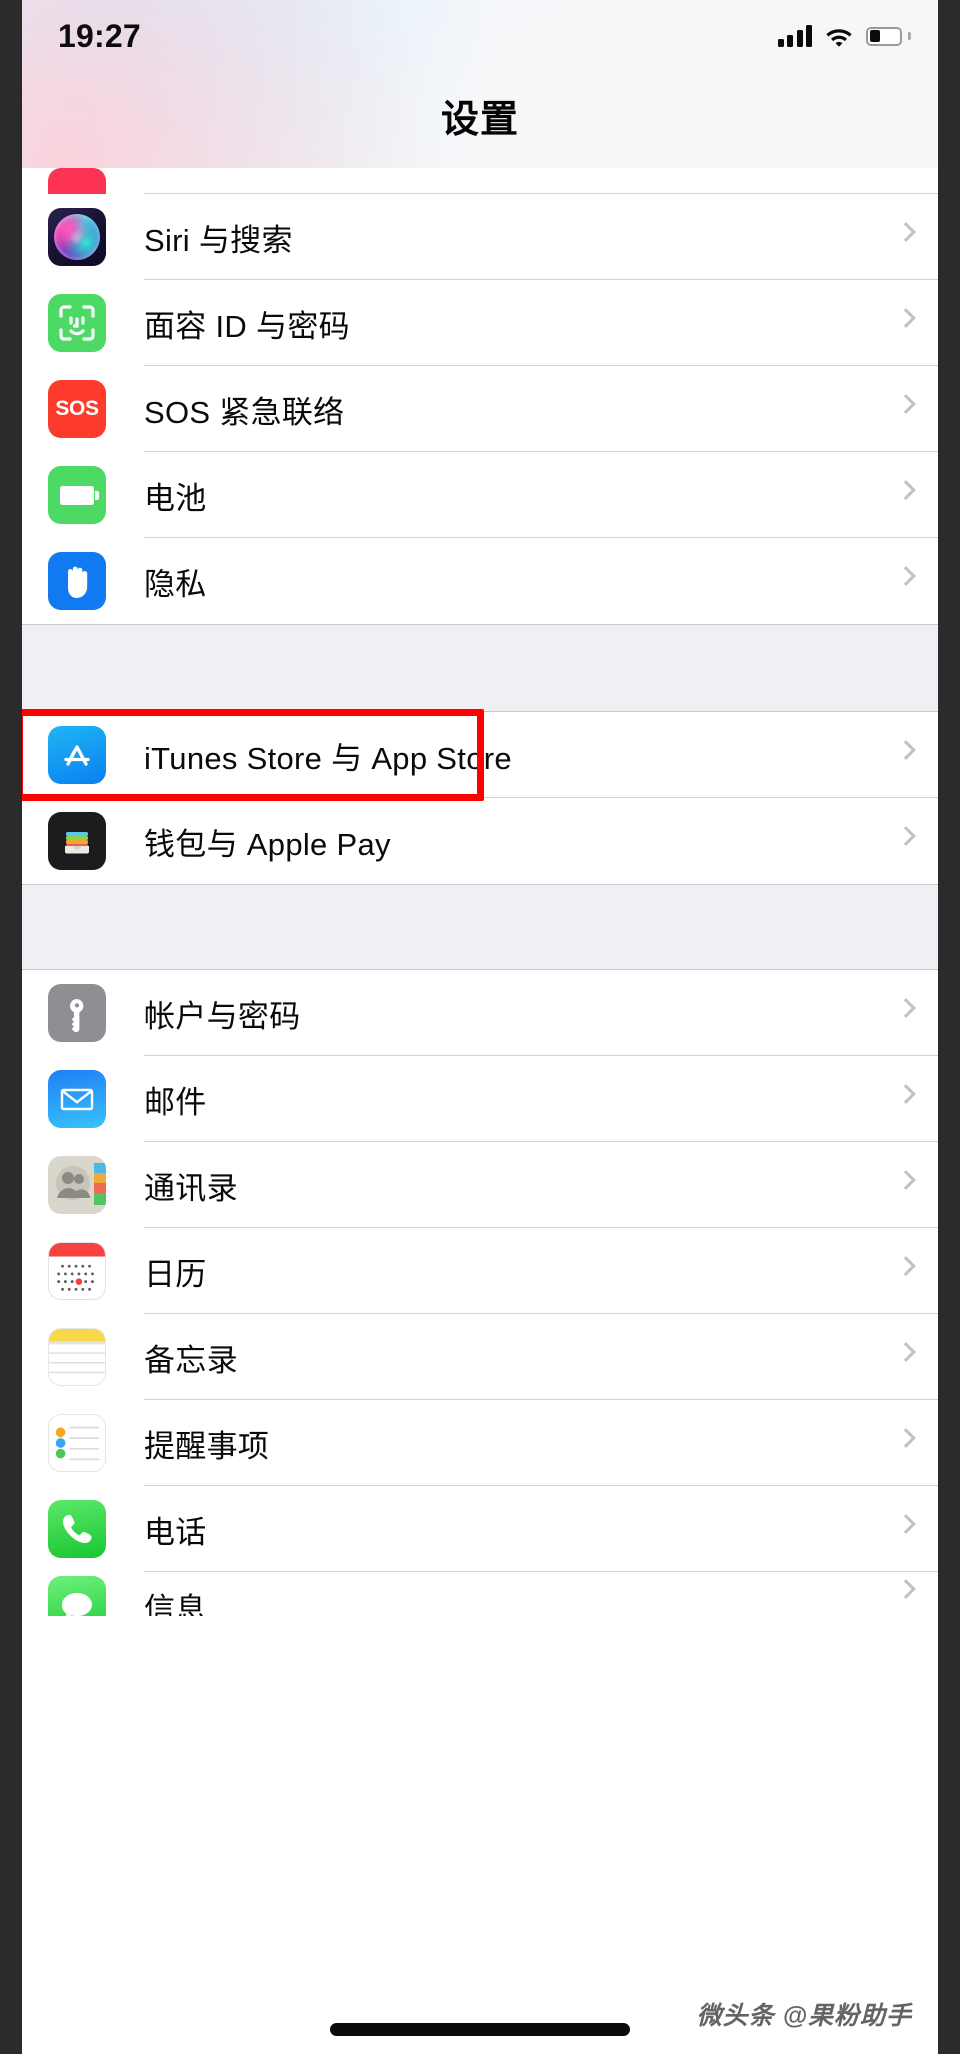 The width and height of the screenshot is (960, 2054). Describe the element at coordinates (11, 1027) in the screenshot. I see `device-bezel-left` at that location.